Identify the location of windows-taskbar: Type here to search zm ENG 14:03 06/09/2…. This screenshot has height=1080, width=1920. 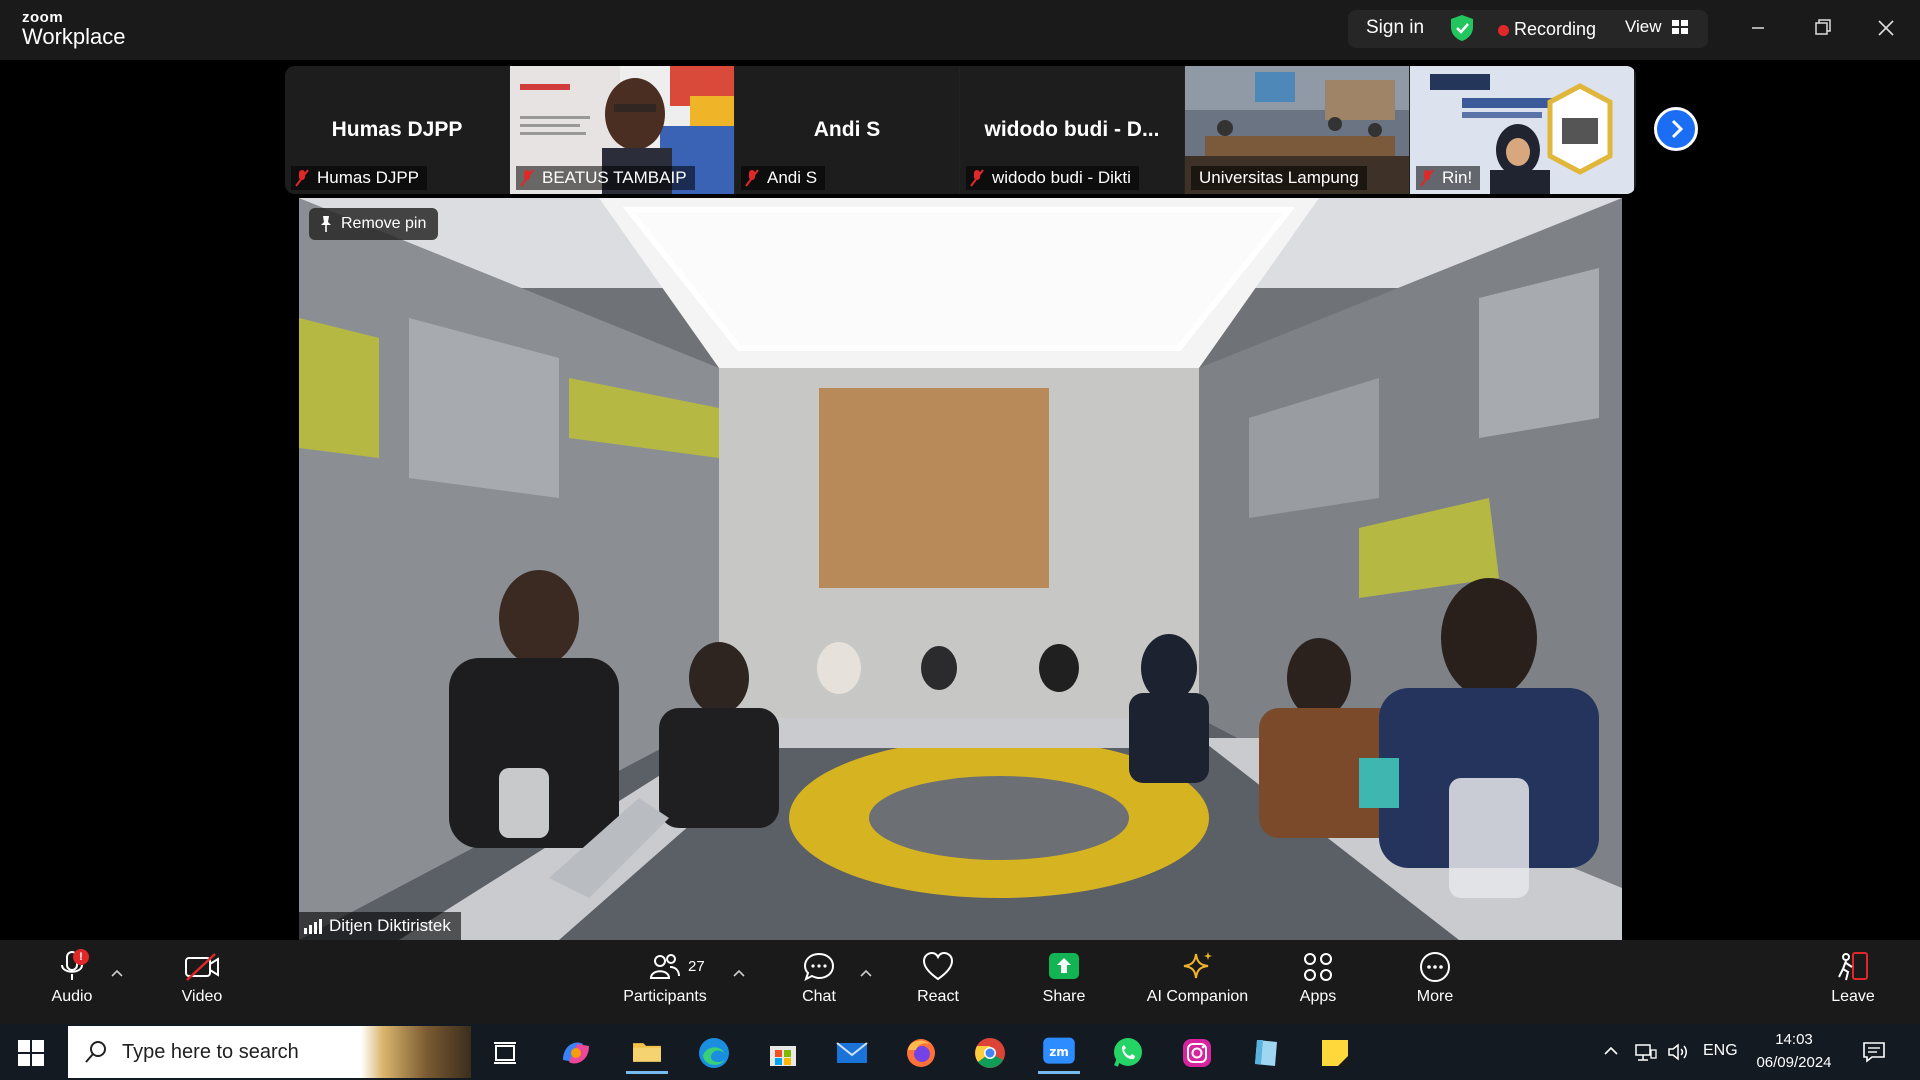
(960, 1052).